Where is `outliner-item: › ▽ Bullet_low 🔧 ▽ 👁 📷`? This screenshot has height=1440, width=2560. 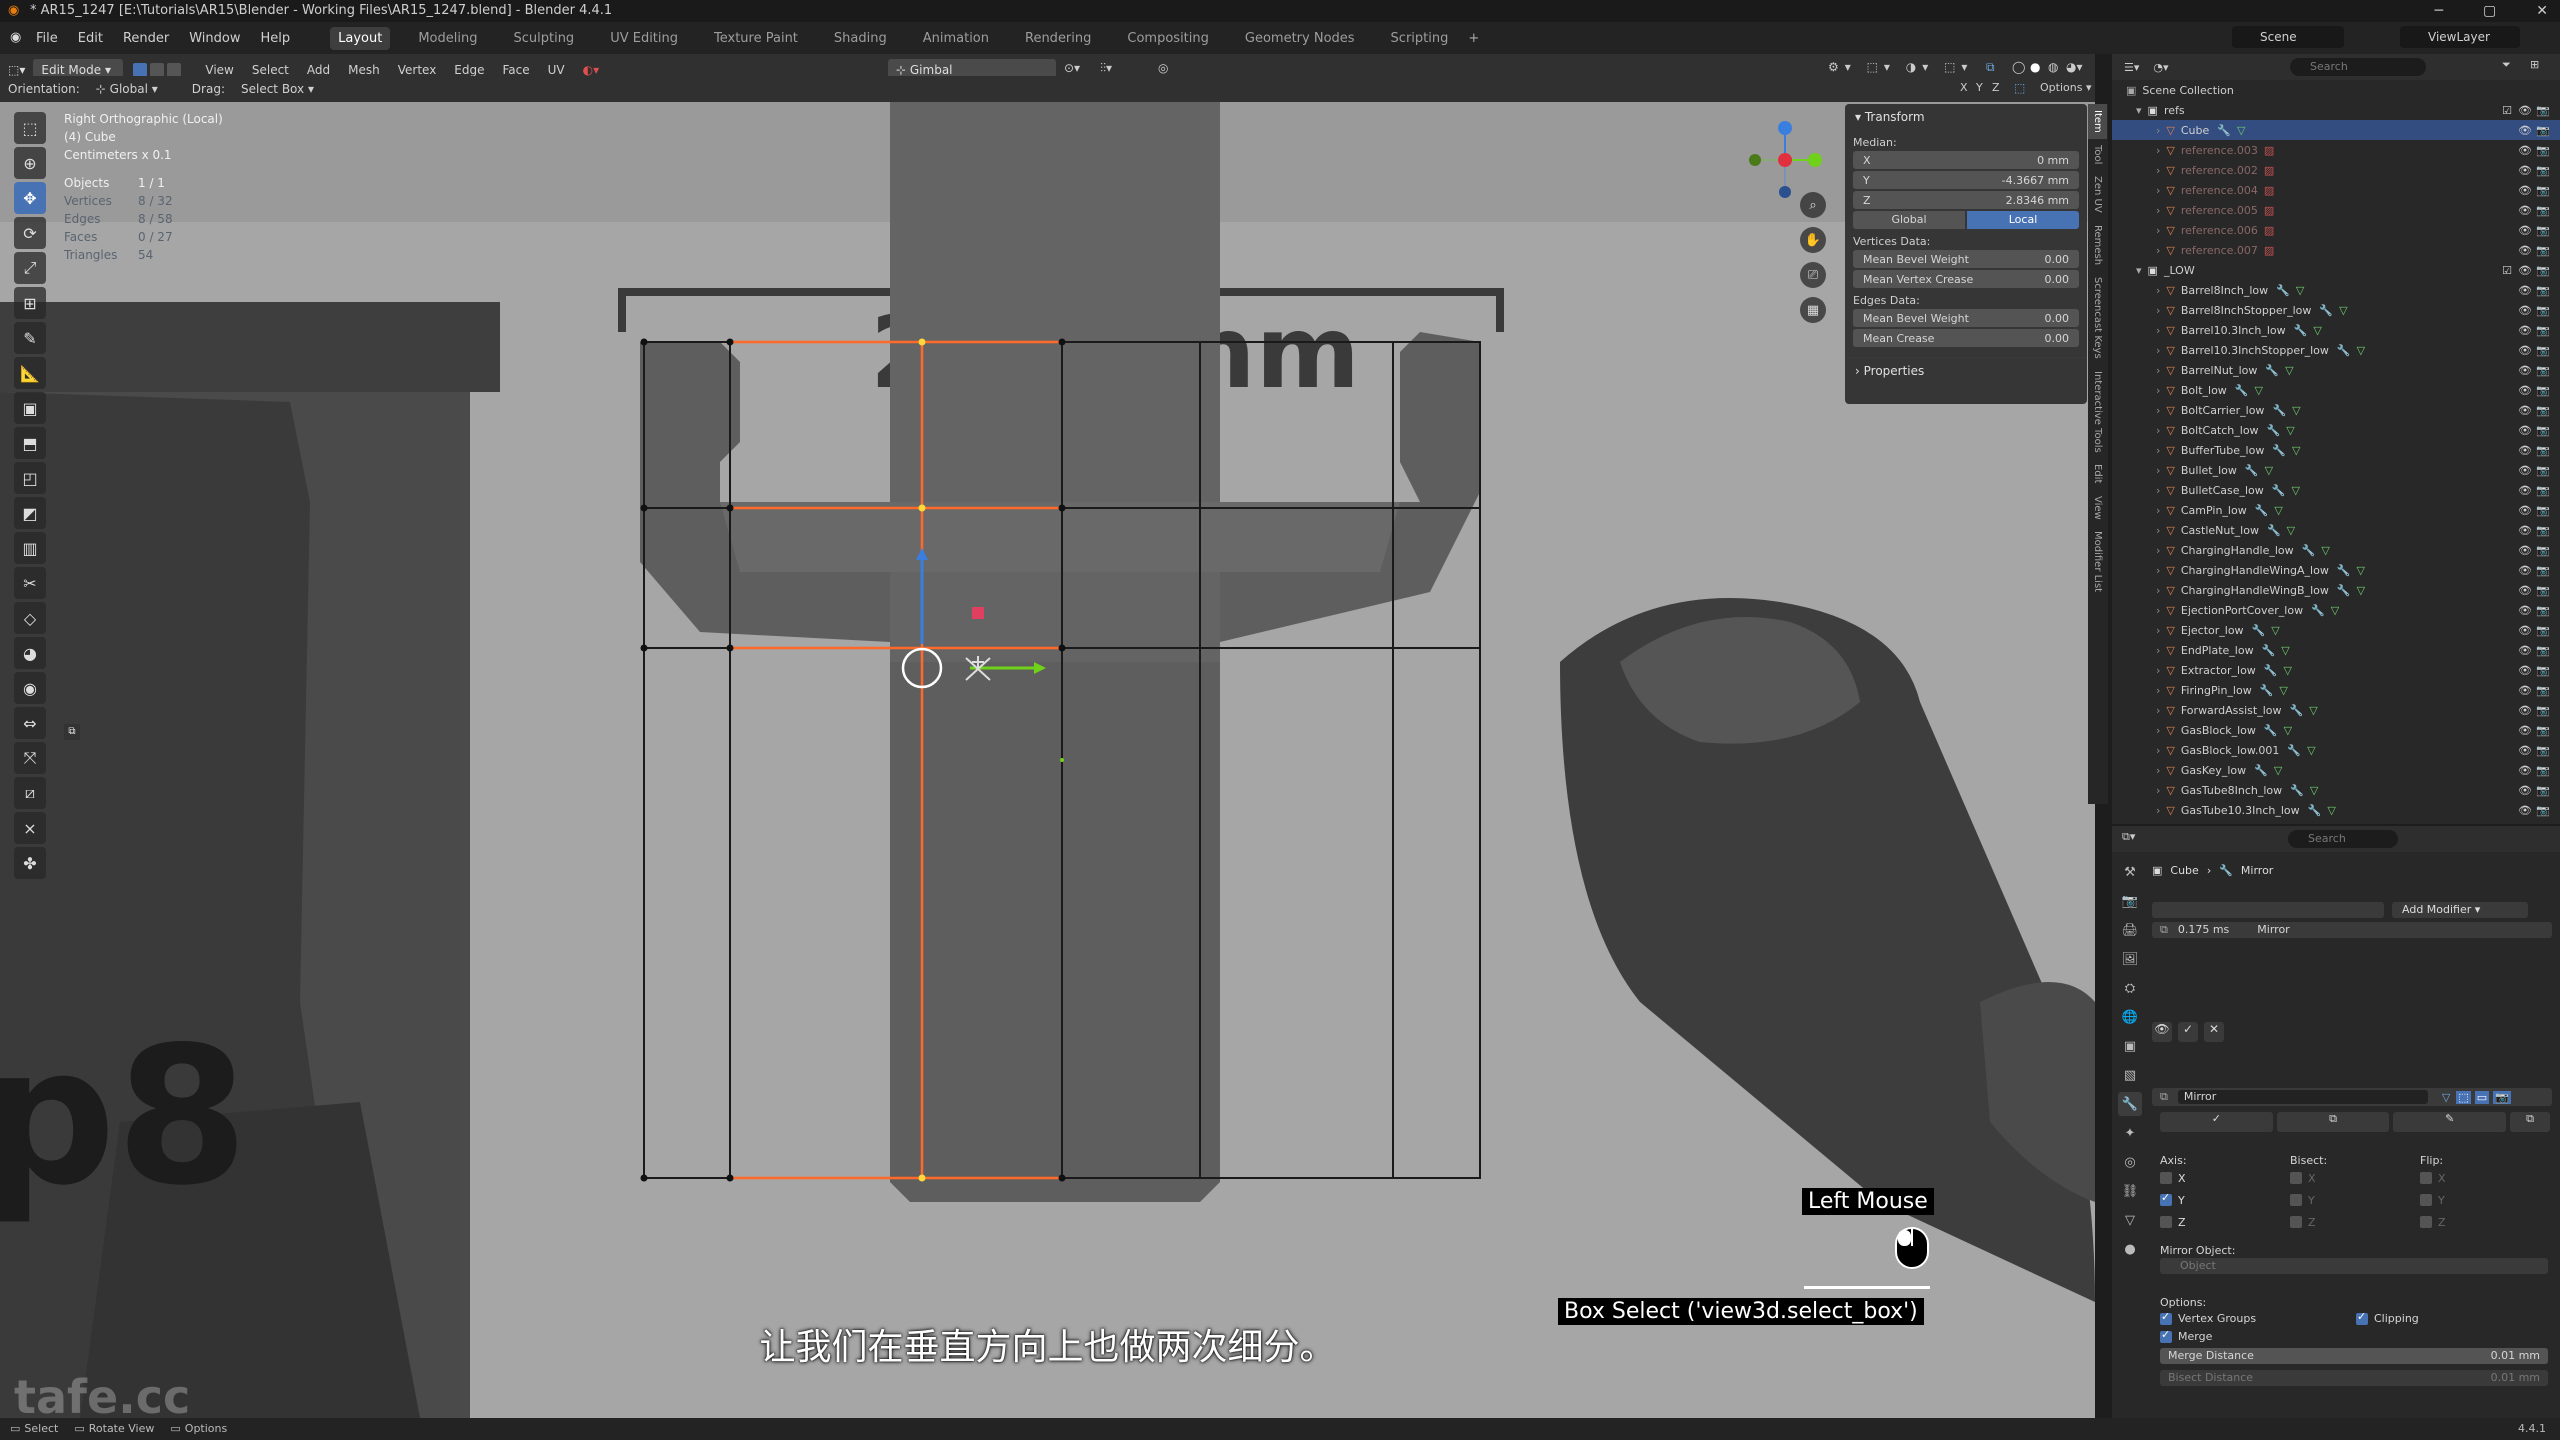 outliner-item: › ▽ Bullet_low 🔧 ▽ 👁 📷 is located at coordinates (2336, 470).